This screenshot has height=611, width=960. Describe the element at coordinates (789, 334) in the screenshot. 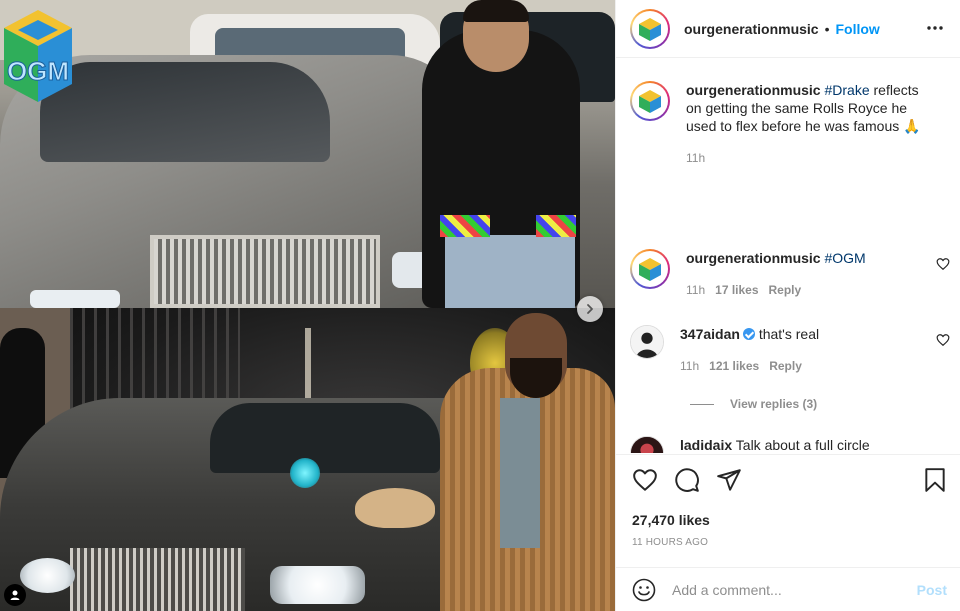

I see `comment-text: that's real` at that location.